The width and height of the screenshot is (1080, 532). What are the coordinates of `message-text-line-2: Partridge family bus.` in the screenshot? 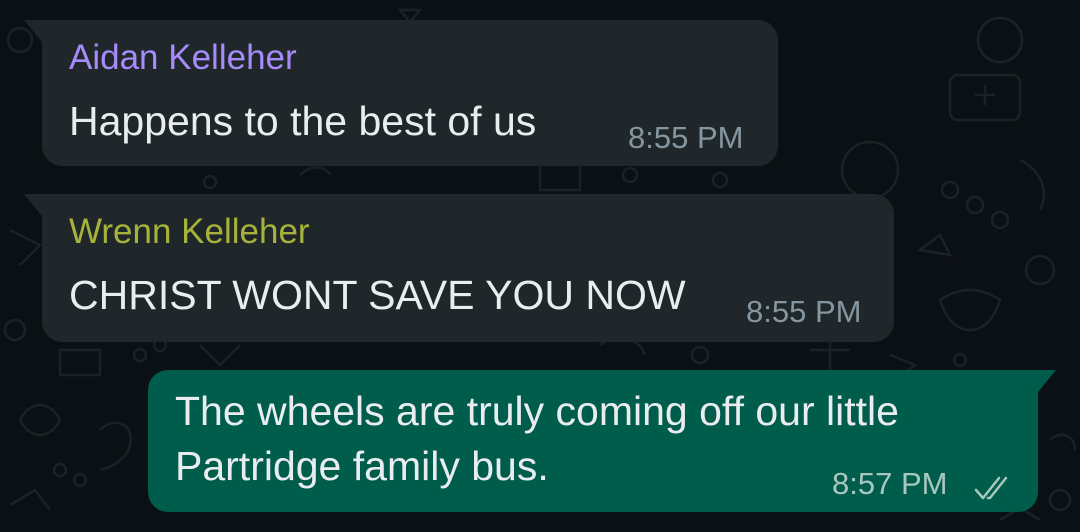 It's located at (362, 466).